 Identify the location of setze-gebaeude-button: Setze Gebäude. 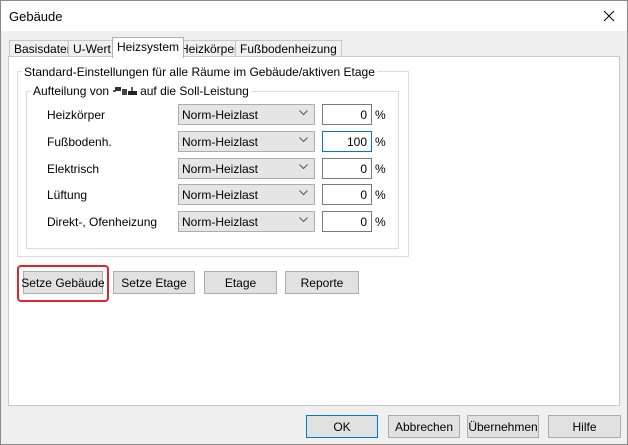
(63, 282).